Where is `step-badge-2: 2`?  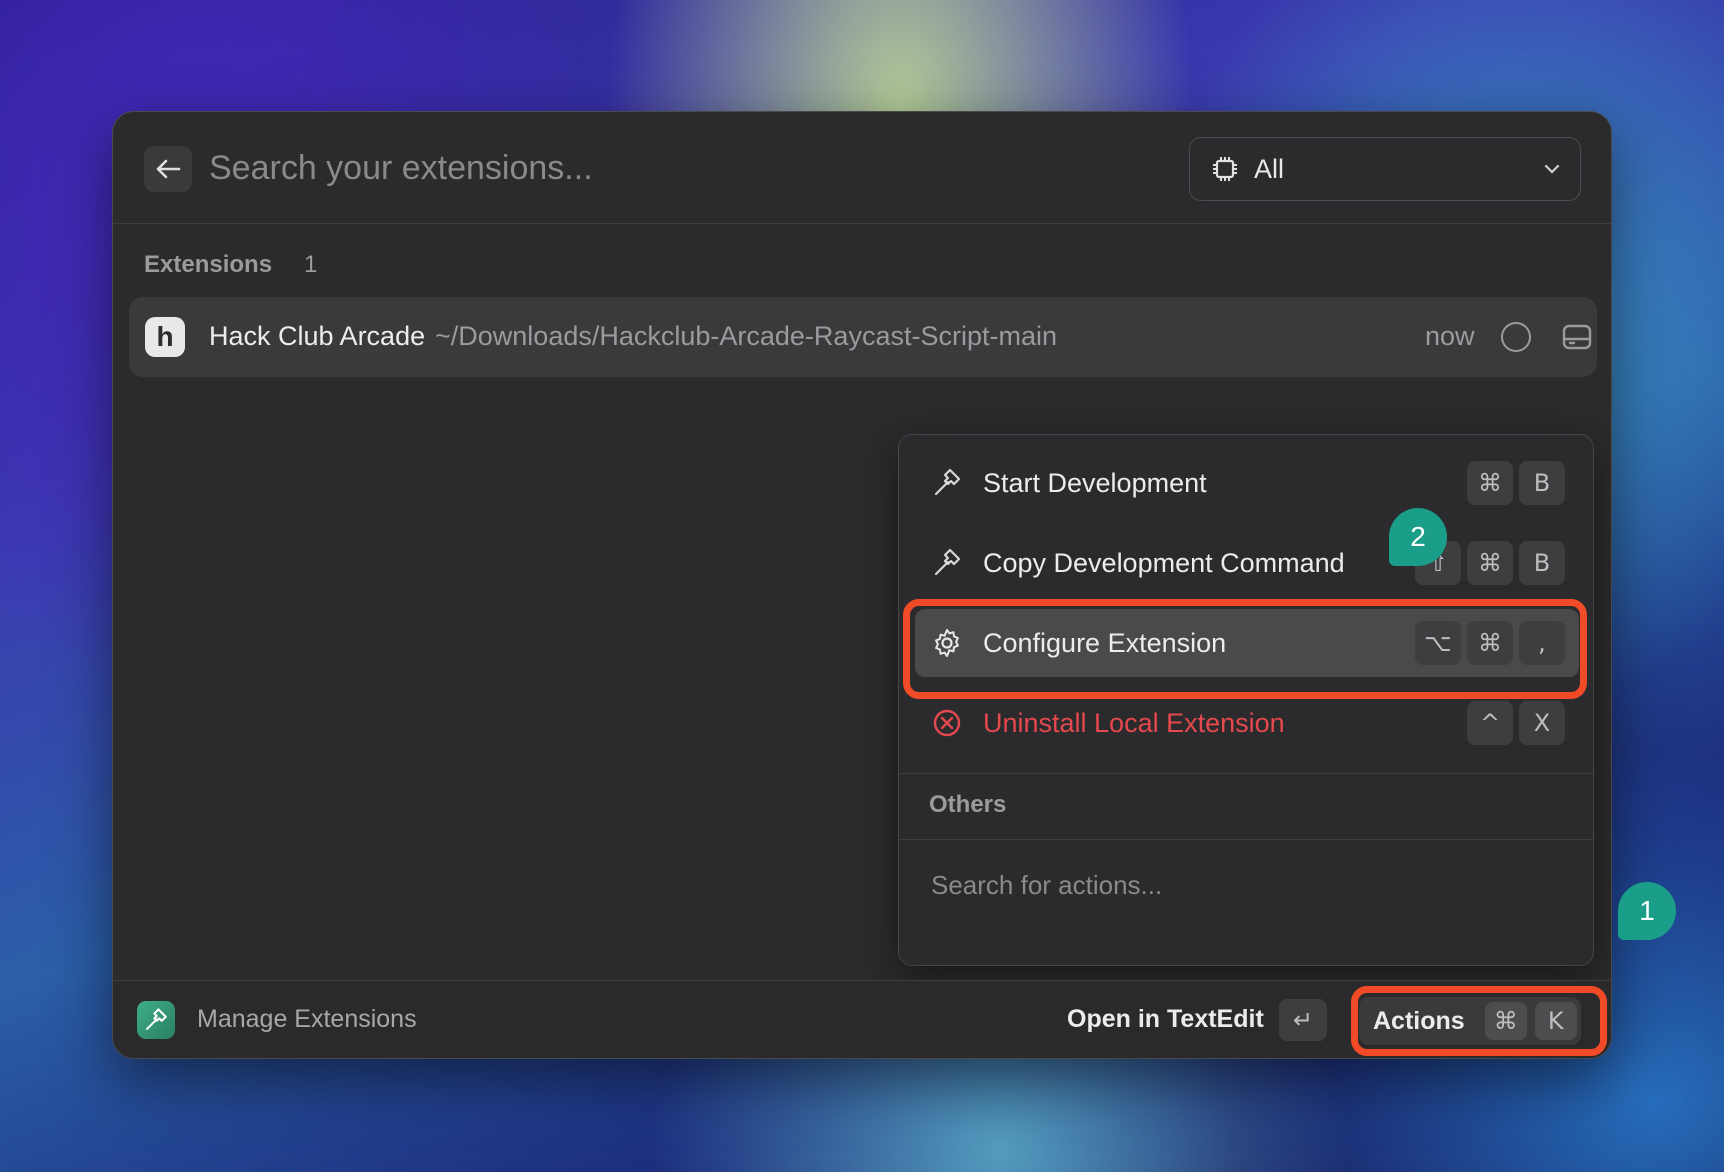 step-badge-2: 2 is located at coordinates (1418, 537).